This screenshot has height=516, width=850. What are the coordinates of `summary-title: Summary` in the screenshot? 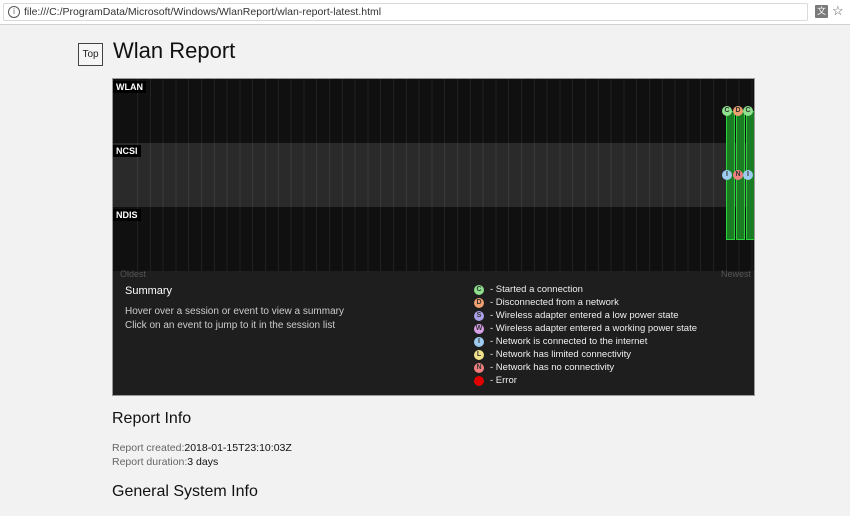 It's located at (149, 291).